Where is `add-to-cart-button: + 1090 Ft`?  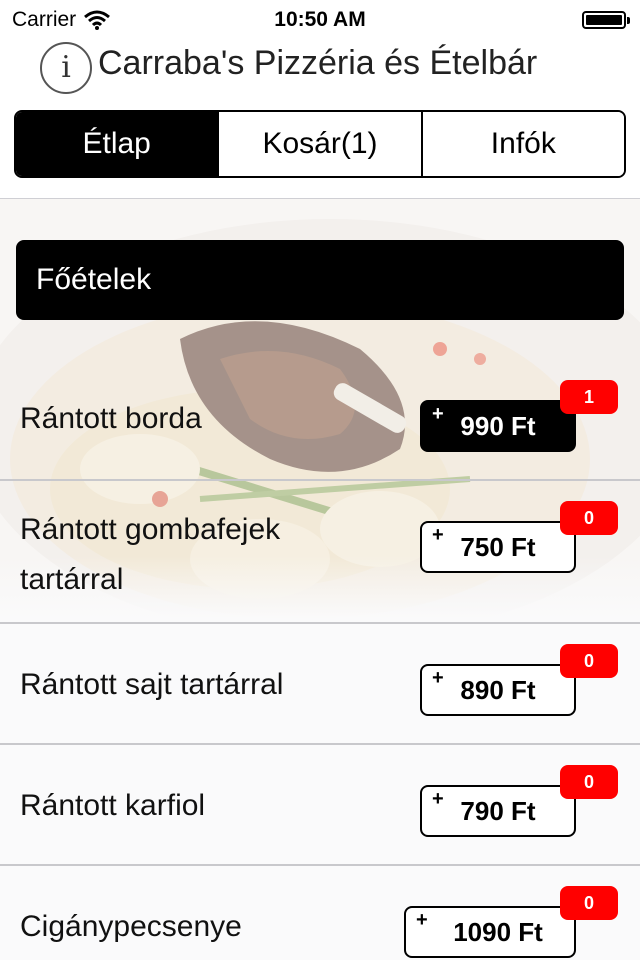
add-to-cart-button: + 1090 Ft is located at coordinates (490, 932).